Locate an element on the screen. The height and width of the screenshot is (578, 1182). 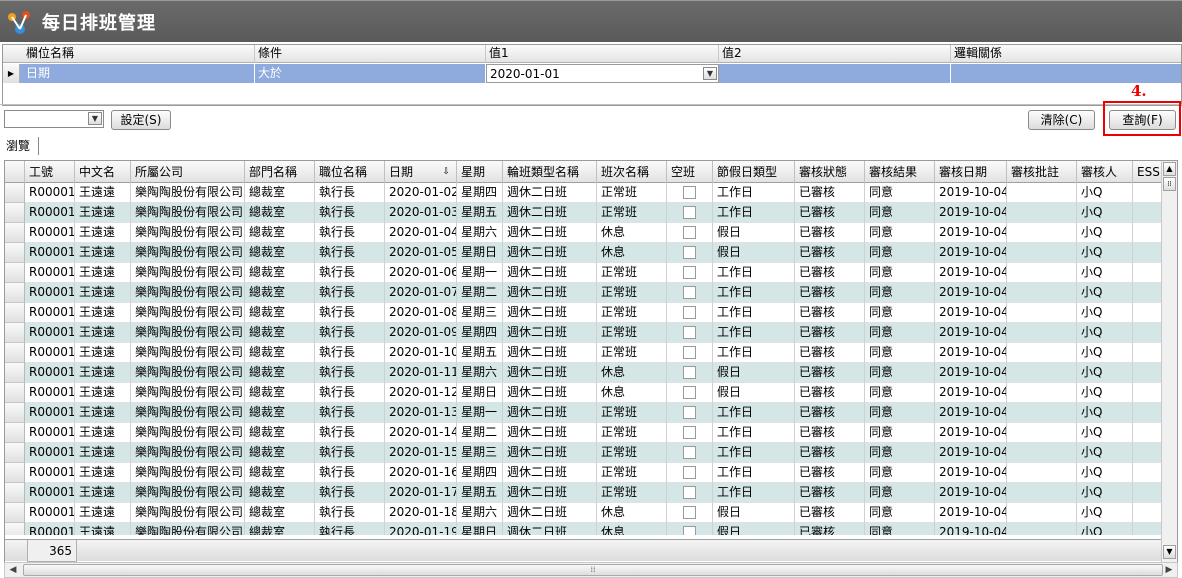
scroll-right-icon: ▶ is located at coordinates (1169, 570).